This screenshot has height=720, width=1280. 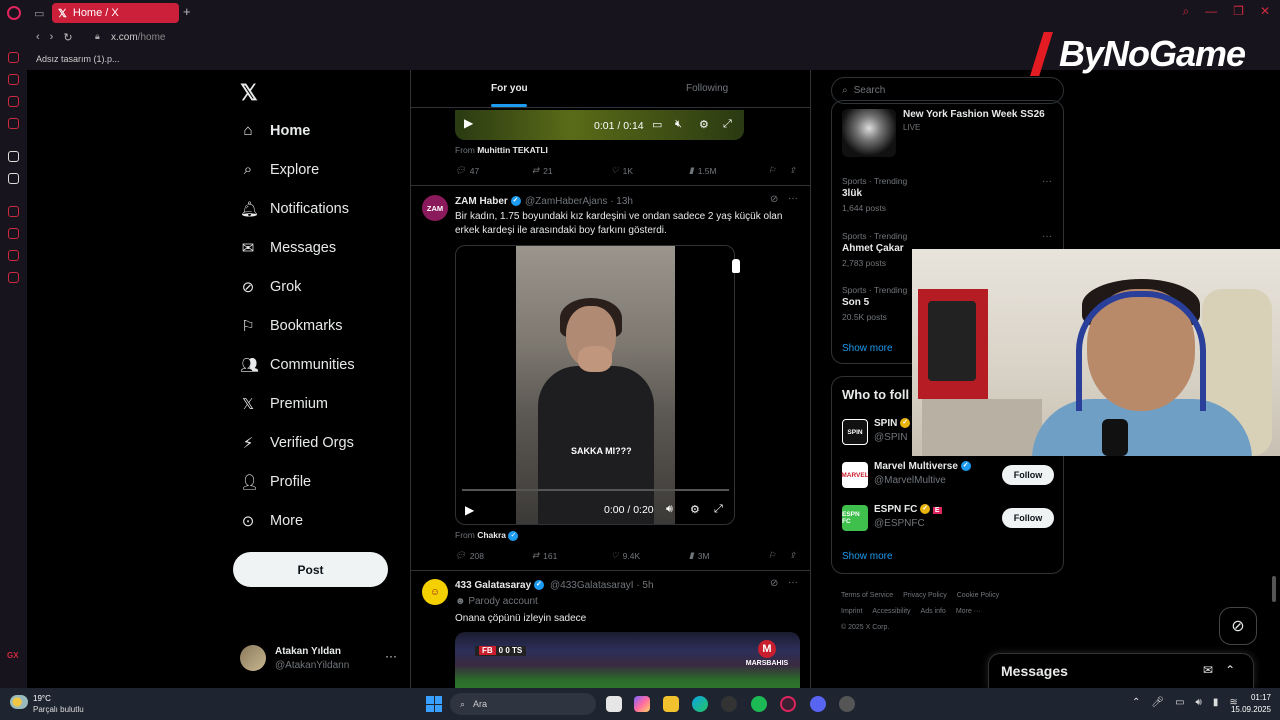 What do you see at coordinates (13, 211) in the screenshot?
I see `player-icon` at bounding box center [13, 211].